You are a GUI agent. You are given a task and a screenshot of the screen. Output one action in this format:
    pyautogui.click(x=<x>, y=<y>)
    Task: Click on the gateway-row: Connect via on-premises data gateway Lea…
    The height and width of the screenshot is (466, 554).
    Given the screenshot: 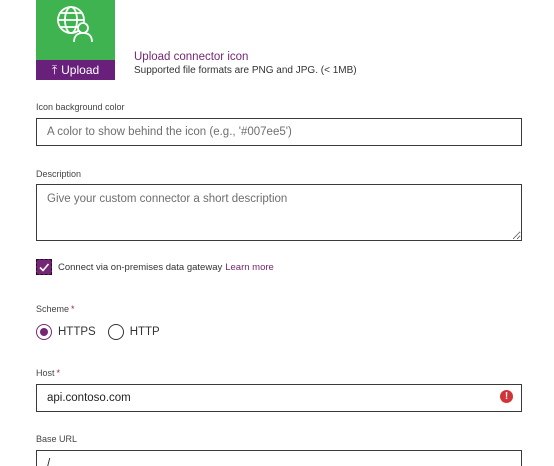 What is the action you would take?
    pyautogui.click(x=155, y=267)
    